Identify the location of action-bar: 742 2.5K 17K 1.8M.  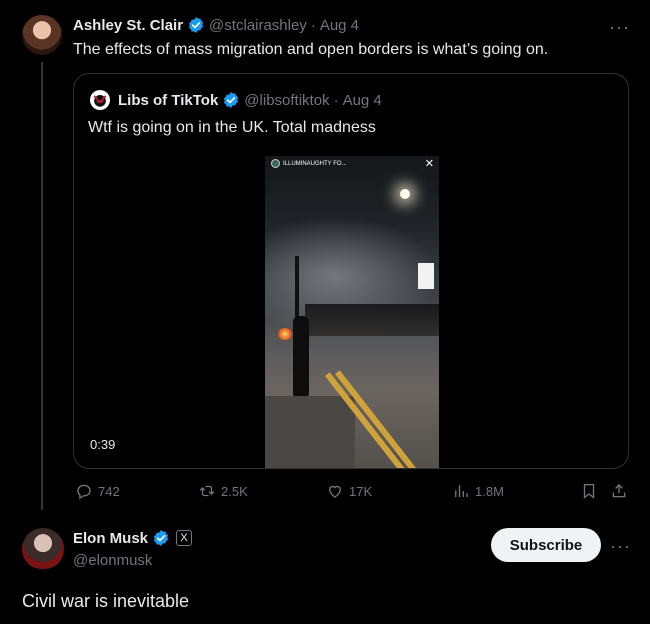
(351, 492).